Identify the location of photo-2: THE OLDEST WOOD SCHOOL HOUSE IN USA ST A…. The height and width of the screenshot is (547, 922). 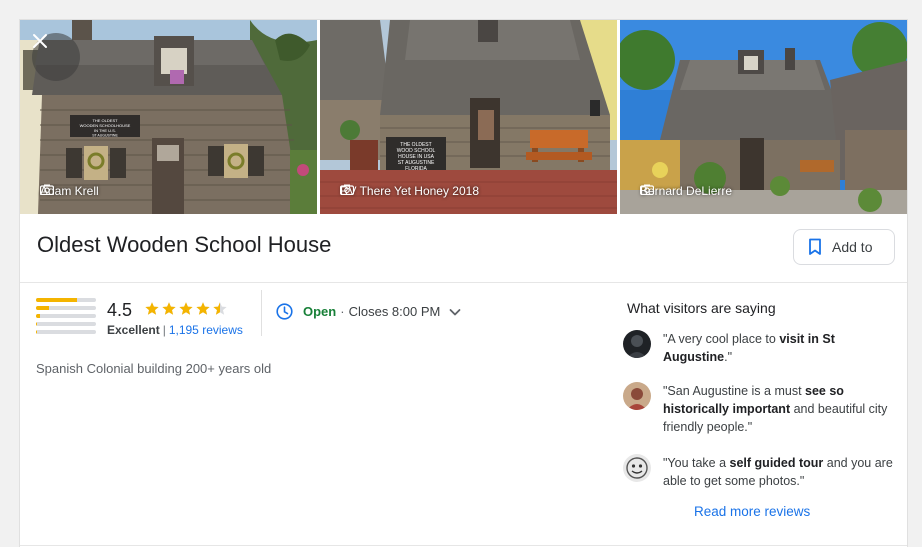
(468, 117).